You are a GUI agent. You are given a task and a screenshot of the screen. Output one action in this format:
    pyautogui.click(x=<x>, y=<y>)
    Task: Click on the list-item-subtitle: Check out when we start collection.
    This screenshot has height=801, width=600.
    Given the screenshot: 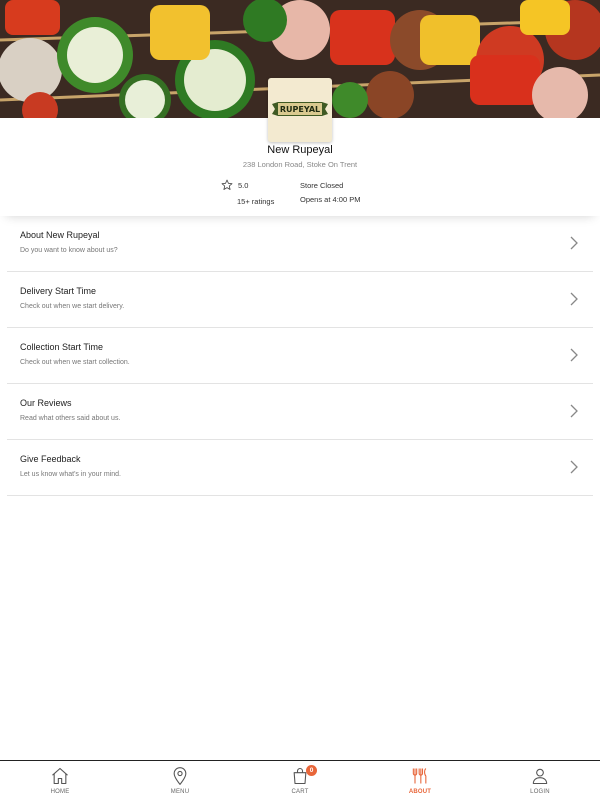 What is the action you would take?
    pyautogui.click(x=75, y=362)
    